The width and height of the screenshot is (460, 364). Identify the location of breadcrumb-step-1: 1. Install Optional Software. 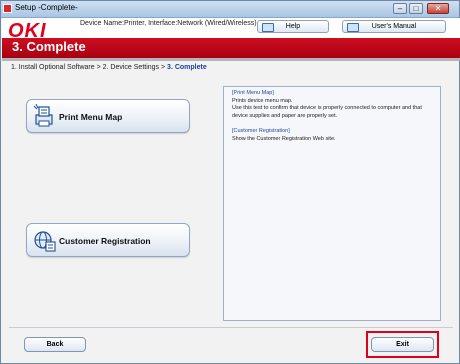
(53, 67).